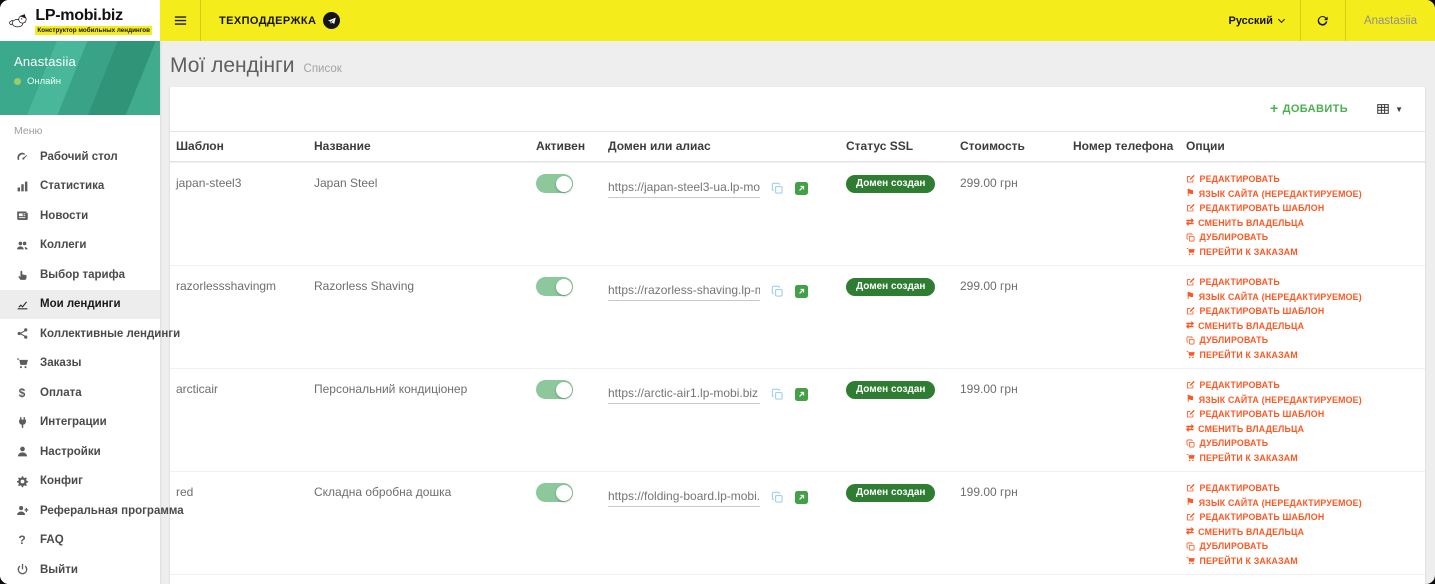 This screenshot has width=1435, height=584. Describe the element at coordinates (80, 423) in the screenshot. I see `sidebar-item-integrations: Интеграции` at that location.